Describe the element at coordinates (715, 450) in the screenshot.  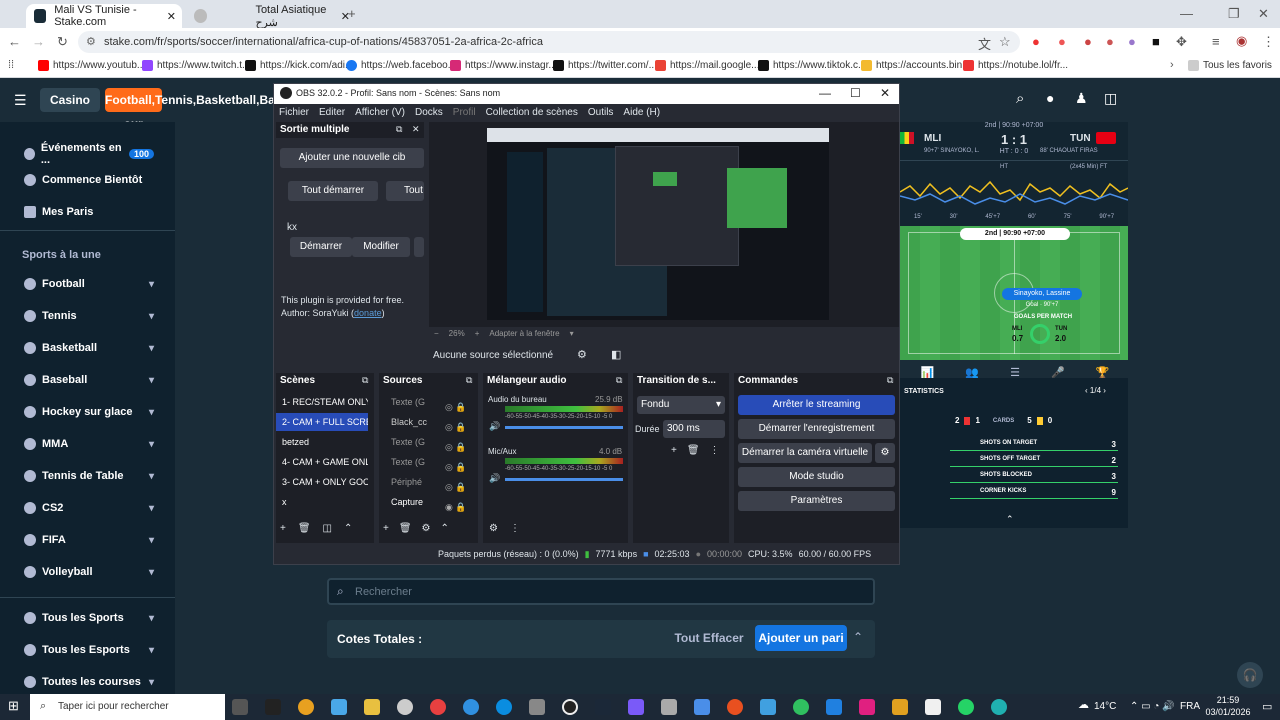
I see `menu-dots-icon: ⋮` at that location.